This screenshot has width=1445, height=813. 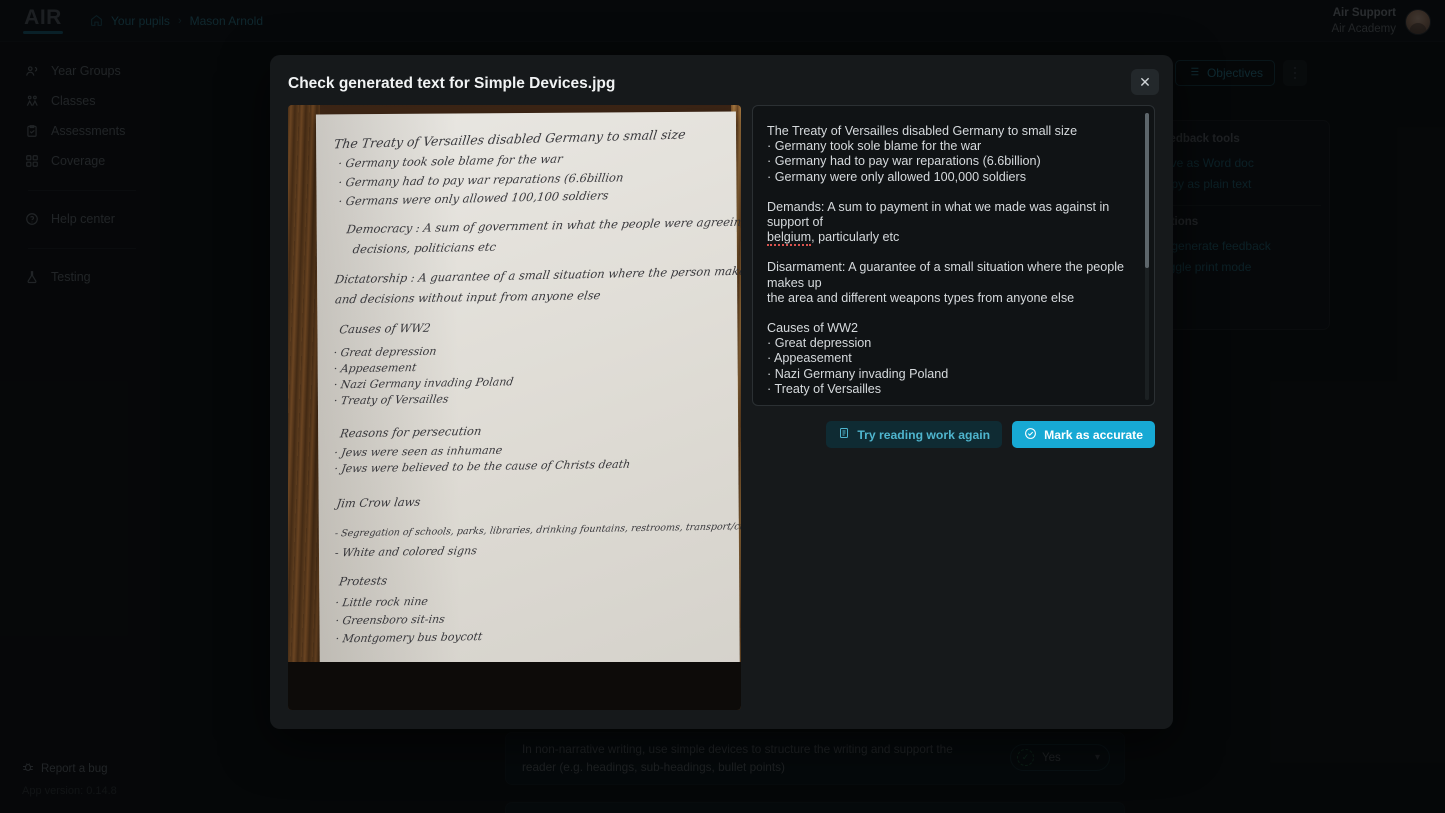 I want to click on handwriting-line: · Nazi Germany invading Poland, so click(x=423, y=383).